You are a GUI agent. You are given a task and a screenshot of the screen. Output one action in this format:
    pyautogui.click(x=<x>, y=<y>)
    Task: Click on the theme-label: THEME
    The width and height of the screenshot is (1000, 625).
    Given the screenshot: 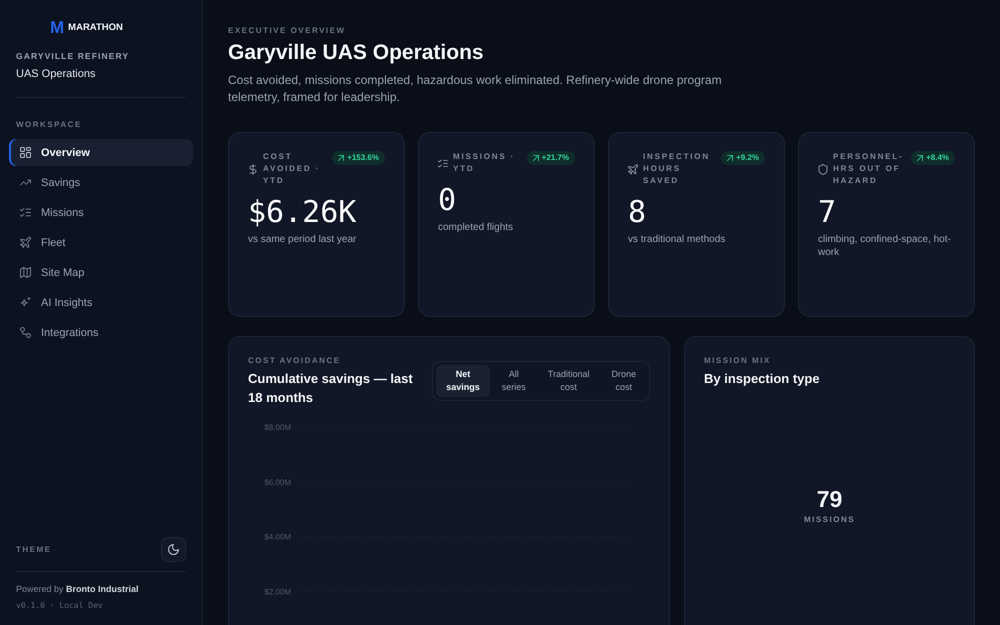 What is the action you would take?
    pyautogui.click(x=34, y=549)
    